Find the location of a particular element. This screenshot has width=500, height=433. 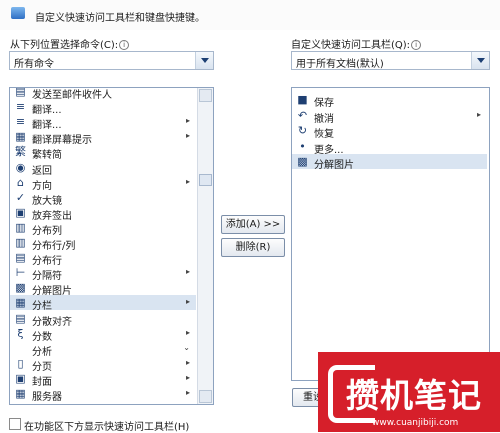

command-label: 服务器 is located at coordinates (47, 397).